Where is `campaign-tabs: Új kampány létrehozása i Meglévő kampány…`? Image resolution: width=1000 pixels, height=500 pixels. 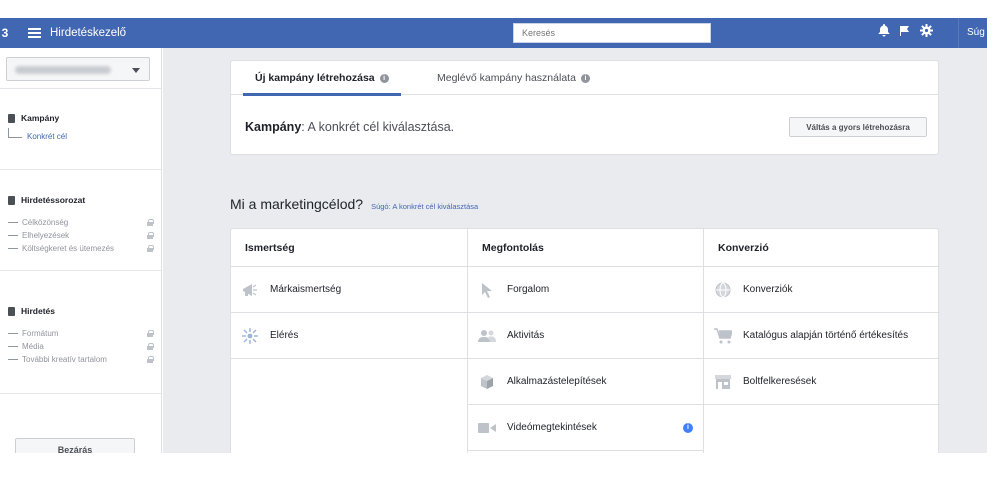
campaign-tabs: Új kampány létrehozása i Meglévő kampány… is located at coordinates (584, 78).